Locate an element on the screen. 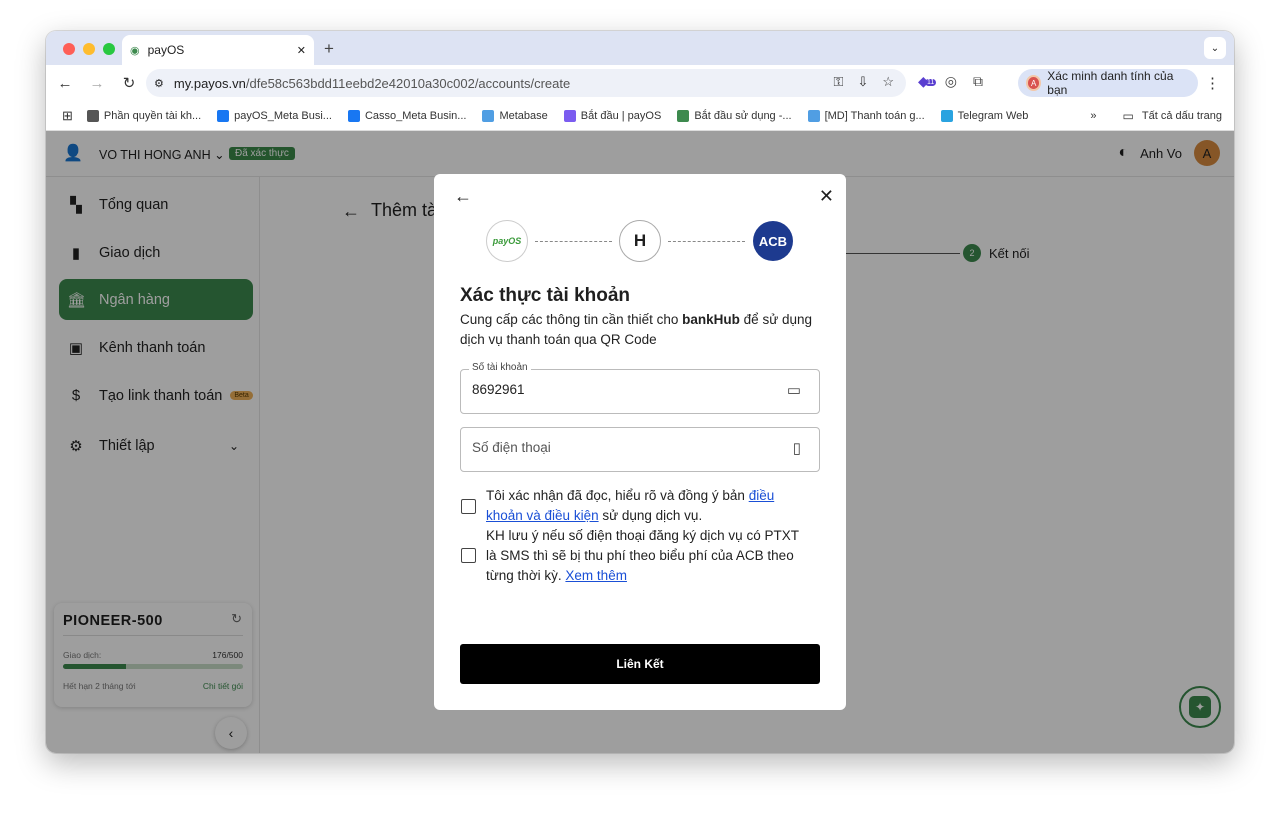  folder-icon: ▭ is located at coordinates (1128, 116).